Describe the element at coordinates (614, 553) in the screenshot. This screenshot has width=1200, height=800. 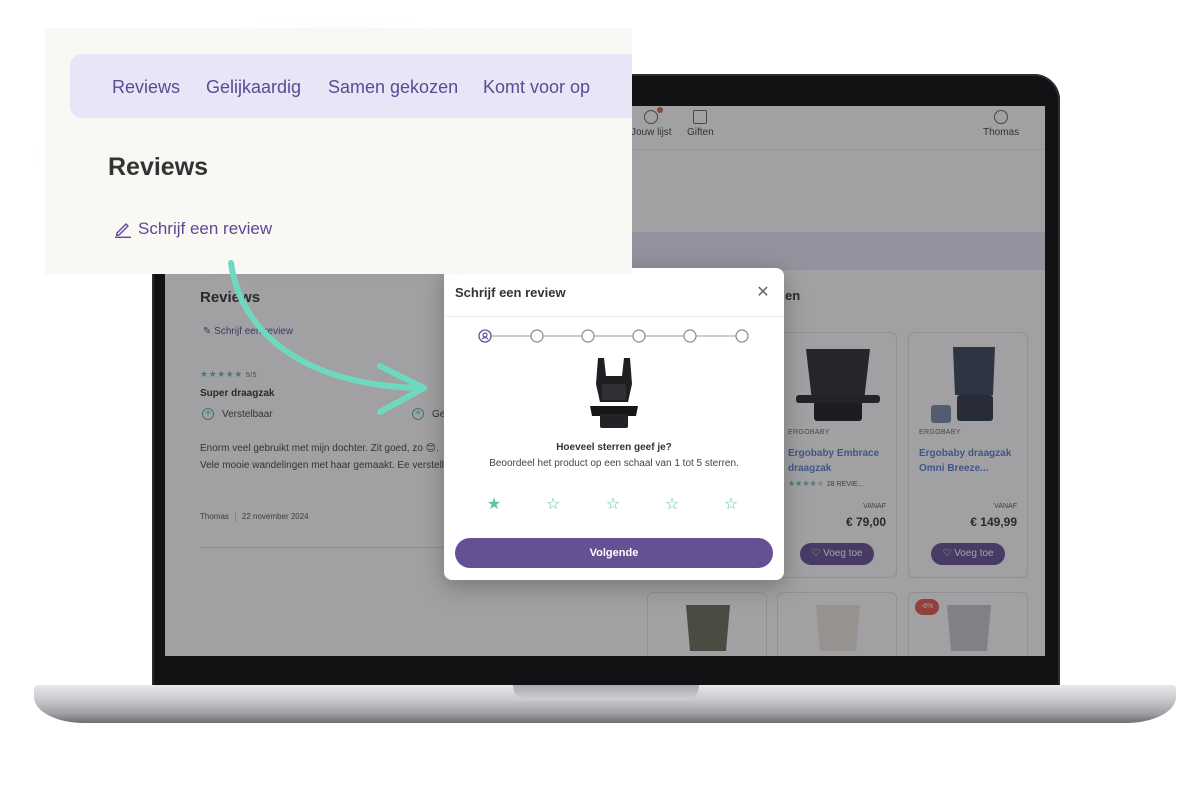
I see `next-button: Volgende` at that location.